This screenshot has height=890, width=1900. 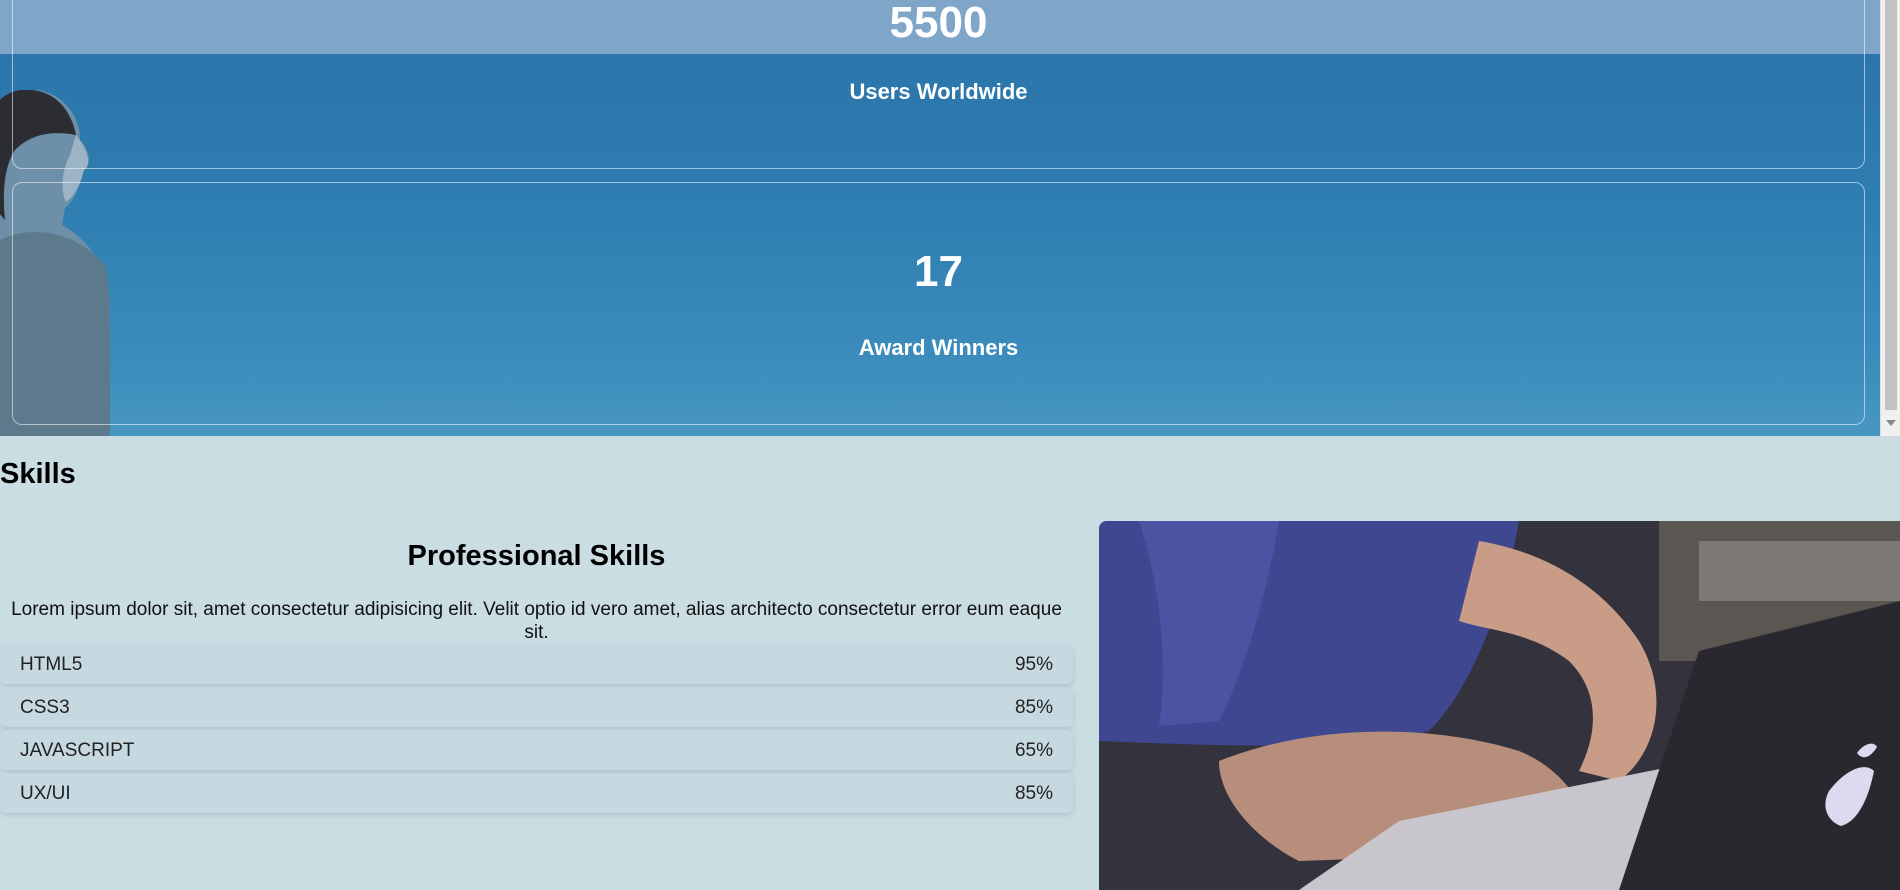 What do you see at coordinates (536, 707) in the screenshot?
I see `skill-row-css3: CSS3 85%` at bounding box center [536, 707].